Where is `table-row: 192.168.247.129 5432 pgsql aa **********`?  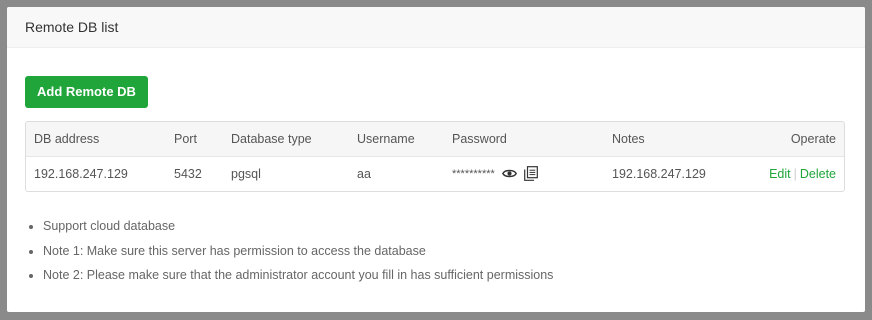
table-row: 192.168.247.129 5432 pgsql aa ********** is located at coordinates (435, 173).